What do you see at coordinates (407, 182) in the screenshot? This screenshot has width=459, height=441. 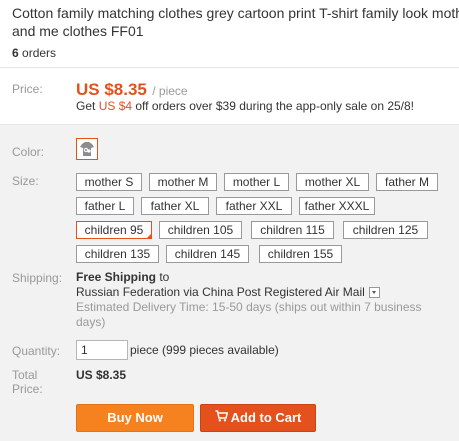 I see `size-option-father-m: father M` at bounding box center [407, 182].